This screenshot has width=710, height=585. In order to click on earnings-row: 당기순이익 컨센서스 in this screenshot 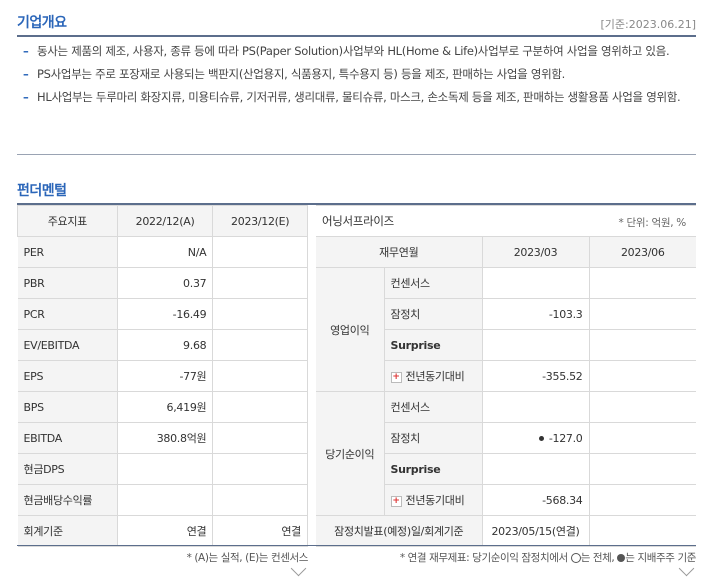, I will do `click(506, 453)`.